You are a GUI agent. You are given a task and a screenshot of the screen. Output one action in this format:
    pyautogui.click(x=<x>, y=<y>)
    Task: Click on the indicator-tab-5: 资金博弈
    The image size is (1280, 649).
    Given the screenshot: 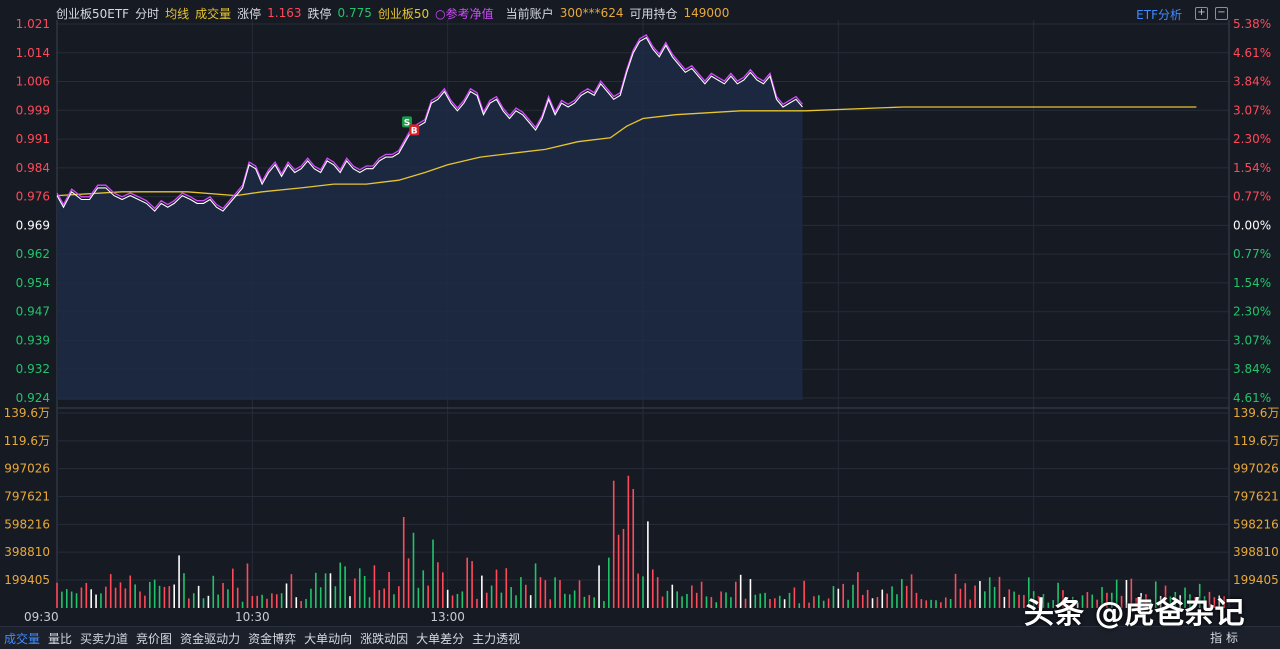 What is the action you would take?
    pyautogui.click(x=272, y=638)
    